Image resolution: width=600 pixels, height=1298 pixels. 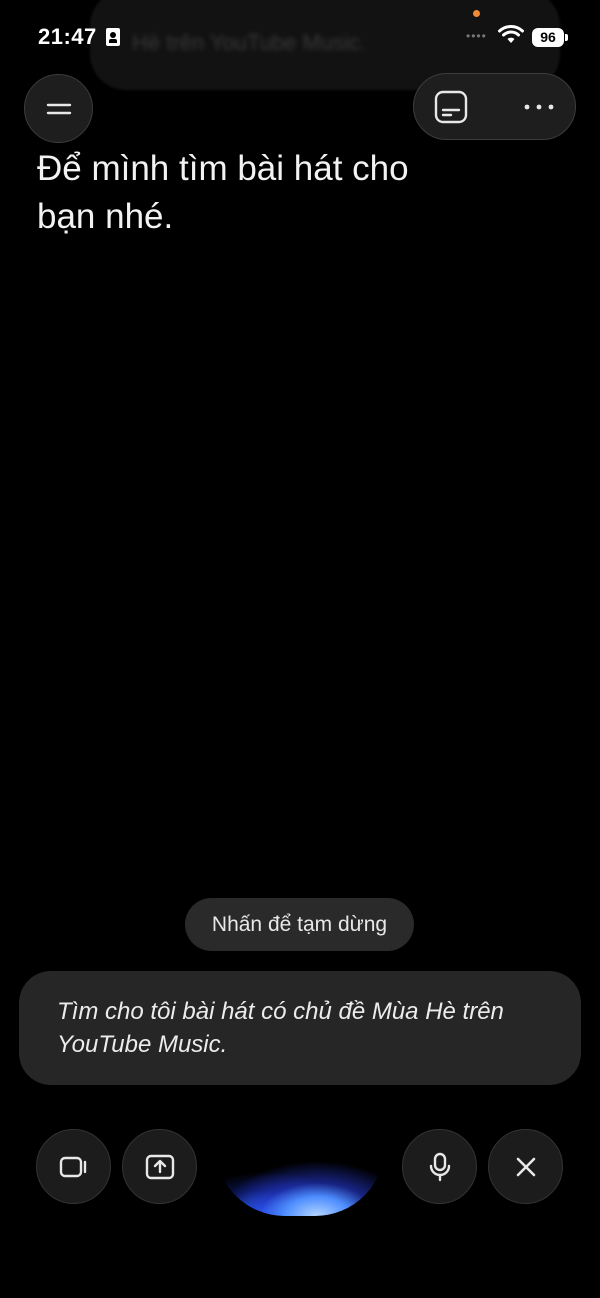 What do you see at coordinates (113, 37) in the screenshot?
I see `contact-card-icon` at bounding box center [113, 37].